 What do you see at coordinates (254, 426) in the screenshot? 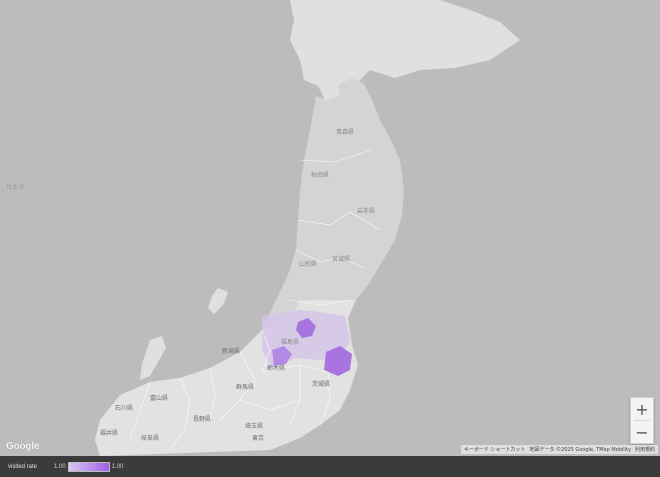
I see `label-saitama: 埼玉県` at bounding box center [254, 426].